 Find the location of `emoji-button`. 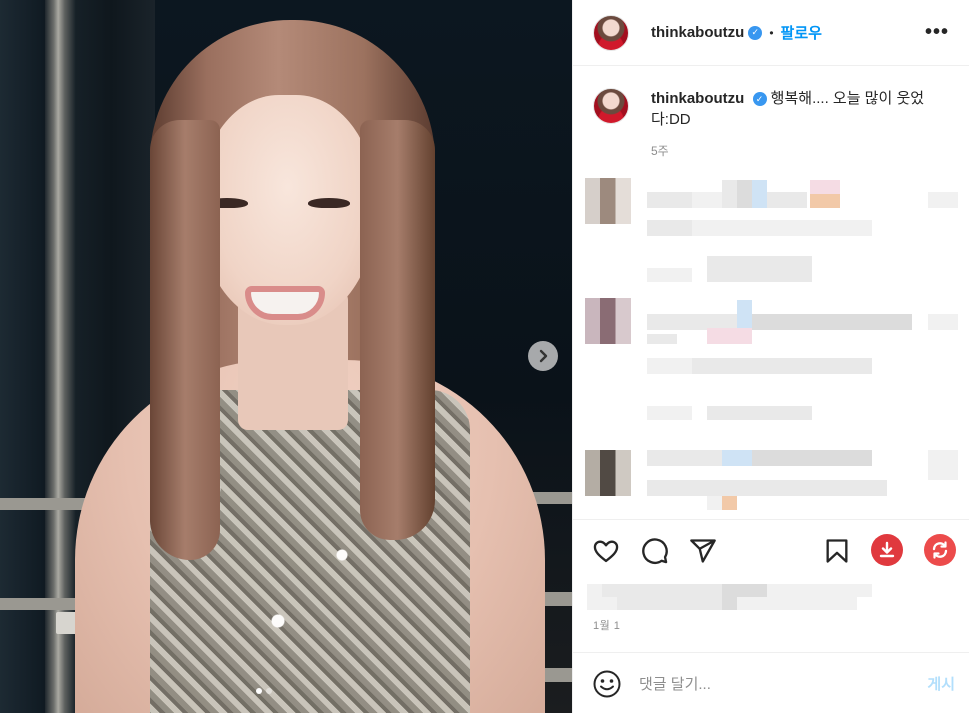

emoji-button is located at coordinates (607, 684).